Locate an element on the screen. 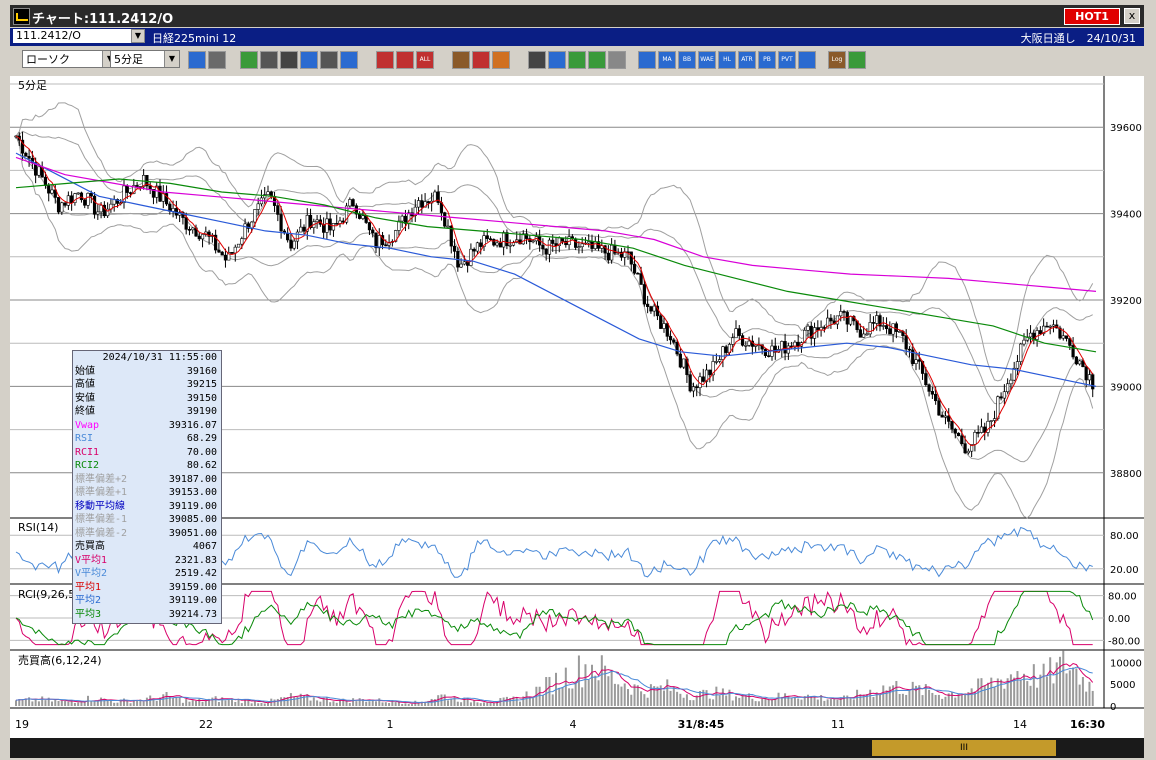 The width and height of the screenshot is (1156, 760). data-window-value: 39119.00 is located at coordinates (192, 506).